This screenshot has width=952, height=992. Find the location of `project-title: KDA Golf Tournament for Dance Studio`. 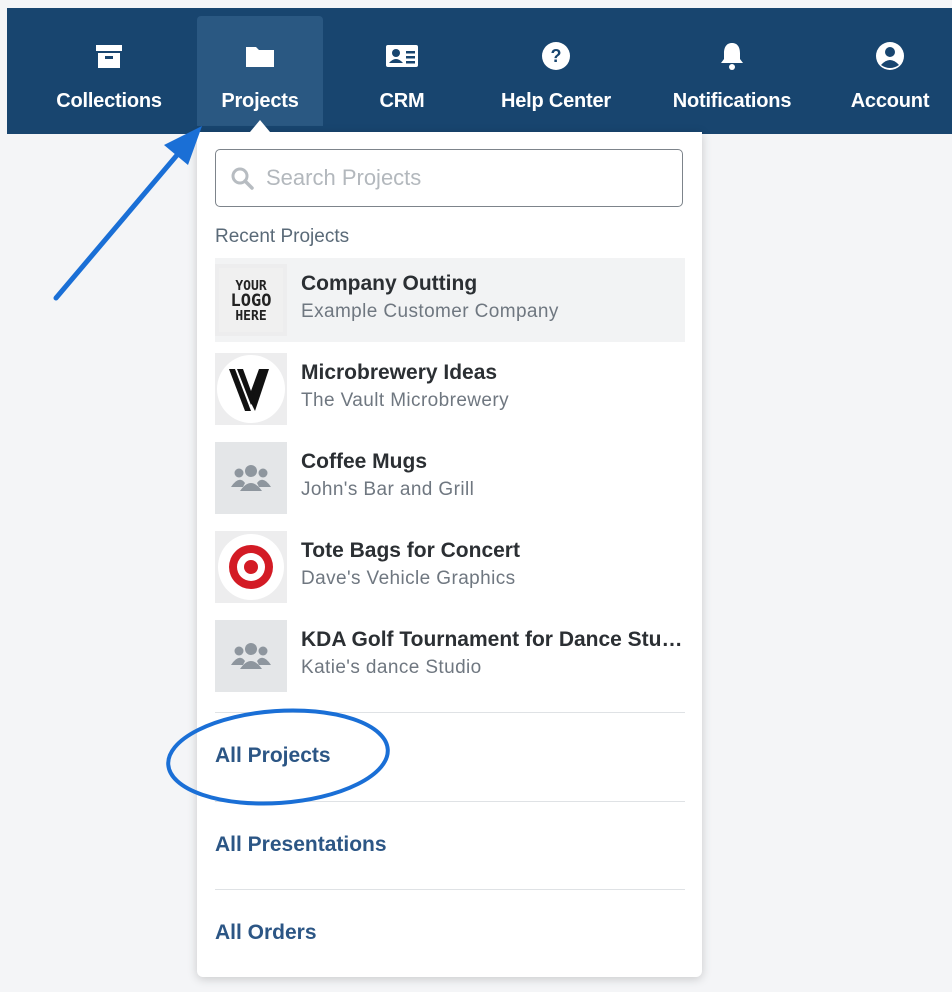

project-title: KDA Golf Tournament for Dance Studio is located at coordinates (493, 639).